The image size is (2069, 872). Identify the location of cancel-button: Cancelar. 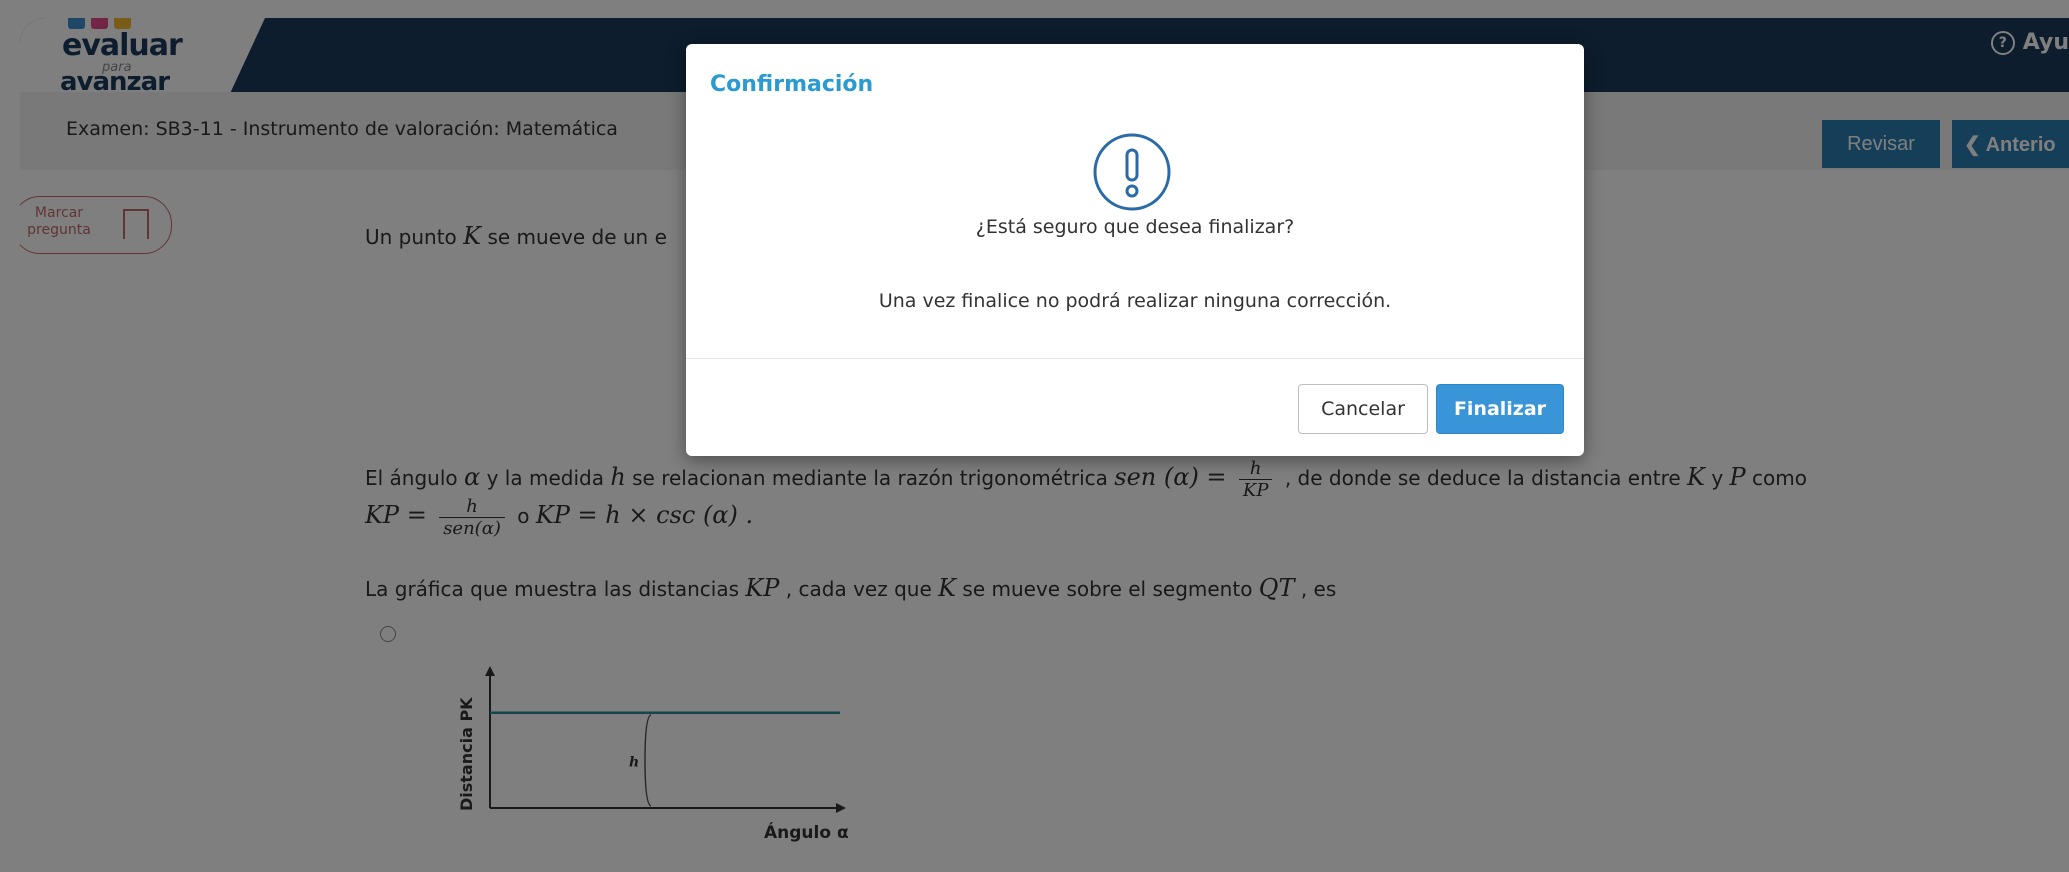
(1363, 409).